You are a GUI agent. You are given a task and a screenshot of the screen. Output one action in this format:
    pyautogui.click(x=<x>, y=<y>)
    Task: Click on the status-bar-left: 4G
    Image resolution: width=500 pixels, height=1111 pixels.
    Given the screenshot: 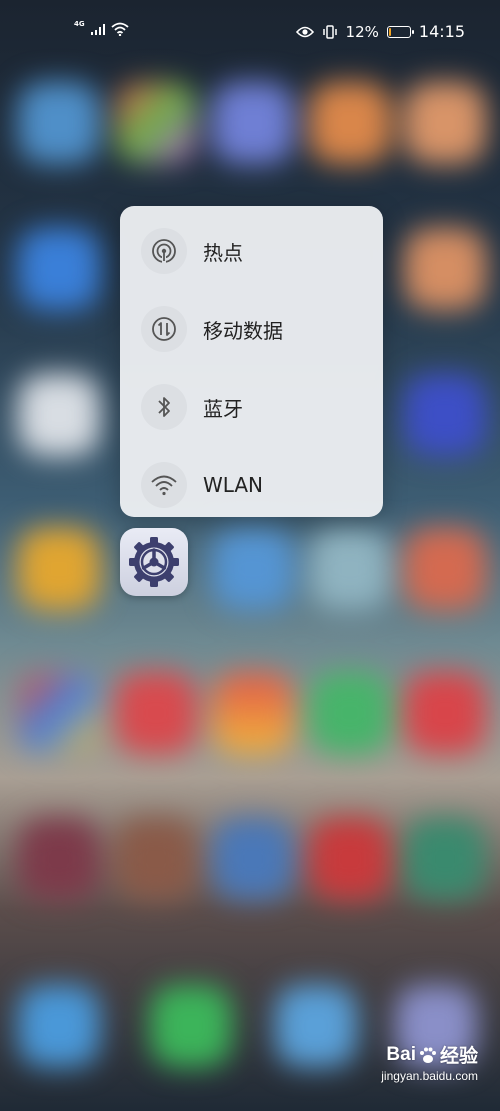 What is the action you would take?
    pyautogui.click(x=101, y=28)
    